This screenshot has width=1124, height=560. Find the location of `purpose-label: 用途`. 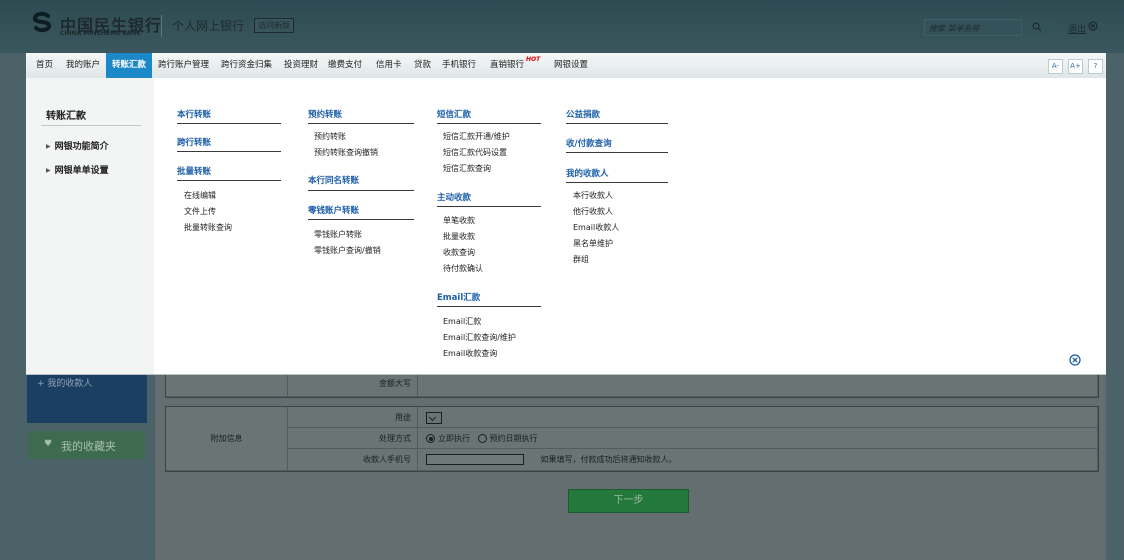

purpose-label: 用途 is located at coordinates (353, 417).